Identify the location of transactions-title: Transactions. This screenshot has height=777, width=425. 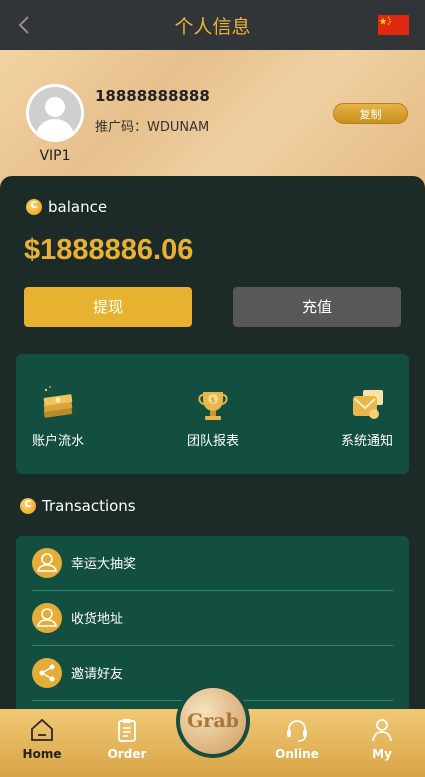
(89, 505).